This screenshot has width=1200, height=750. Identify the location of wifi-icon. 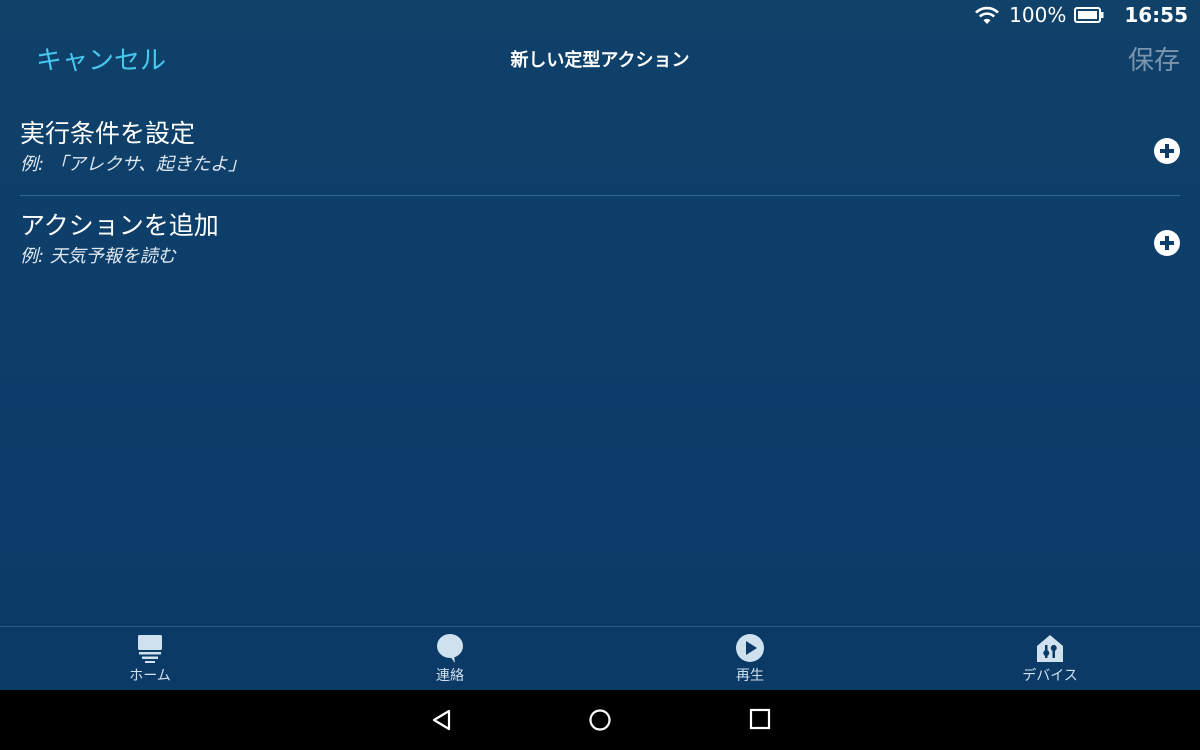
(987, 15).